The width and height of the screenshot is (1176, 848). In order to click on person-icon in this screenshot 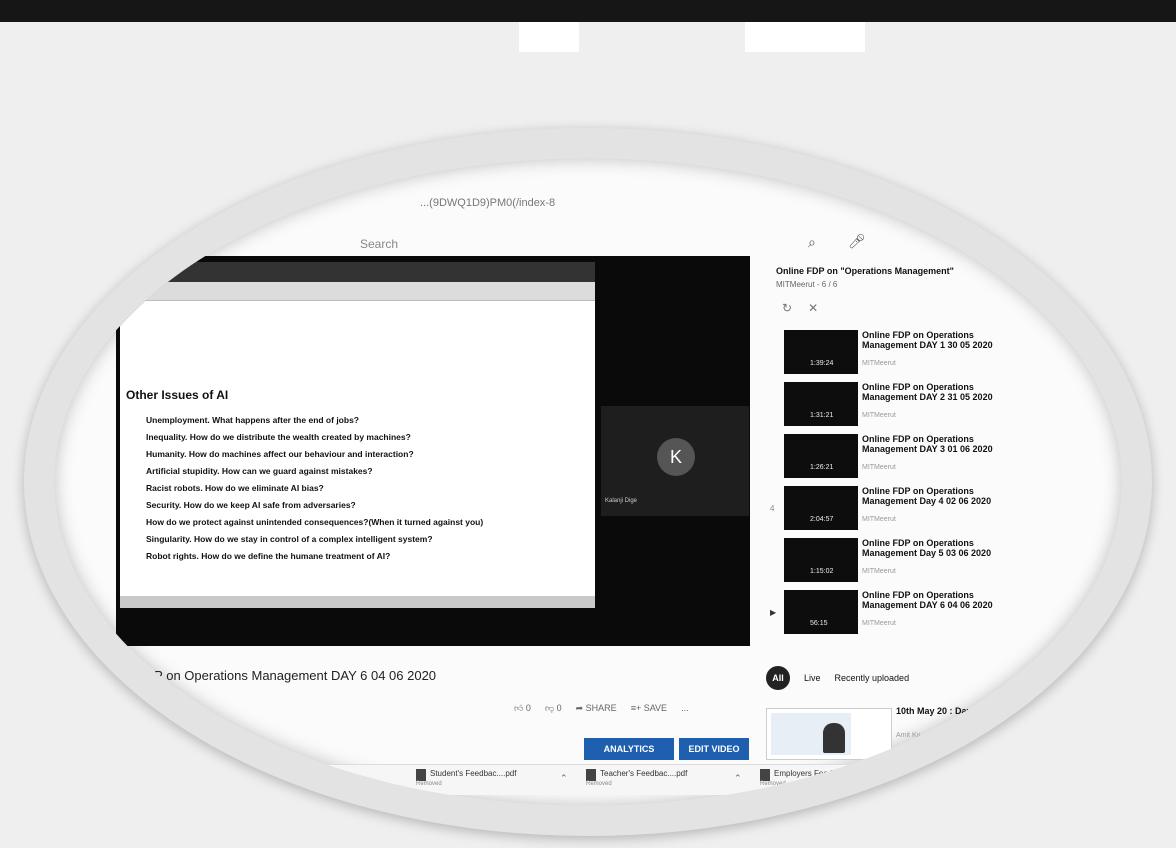, I will do `click(834, 738)`.